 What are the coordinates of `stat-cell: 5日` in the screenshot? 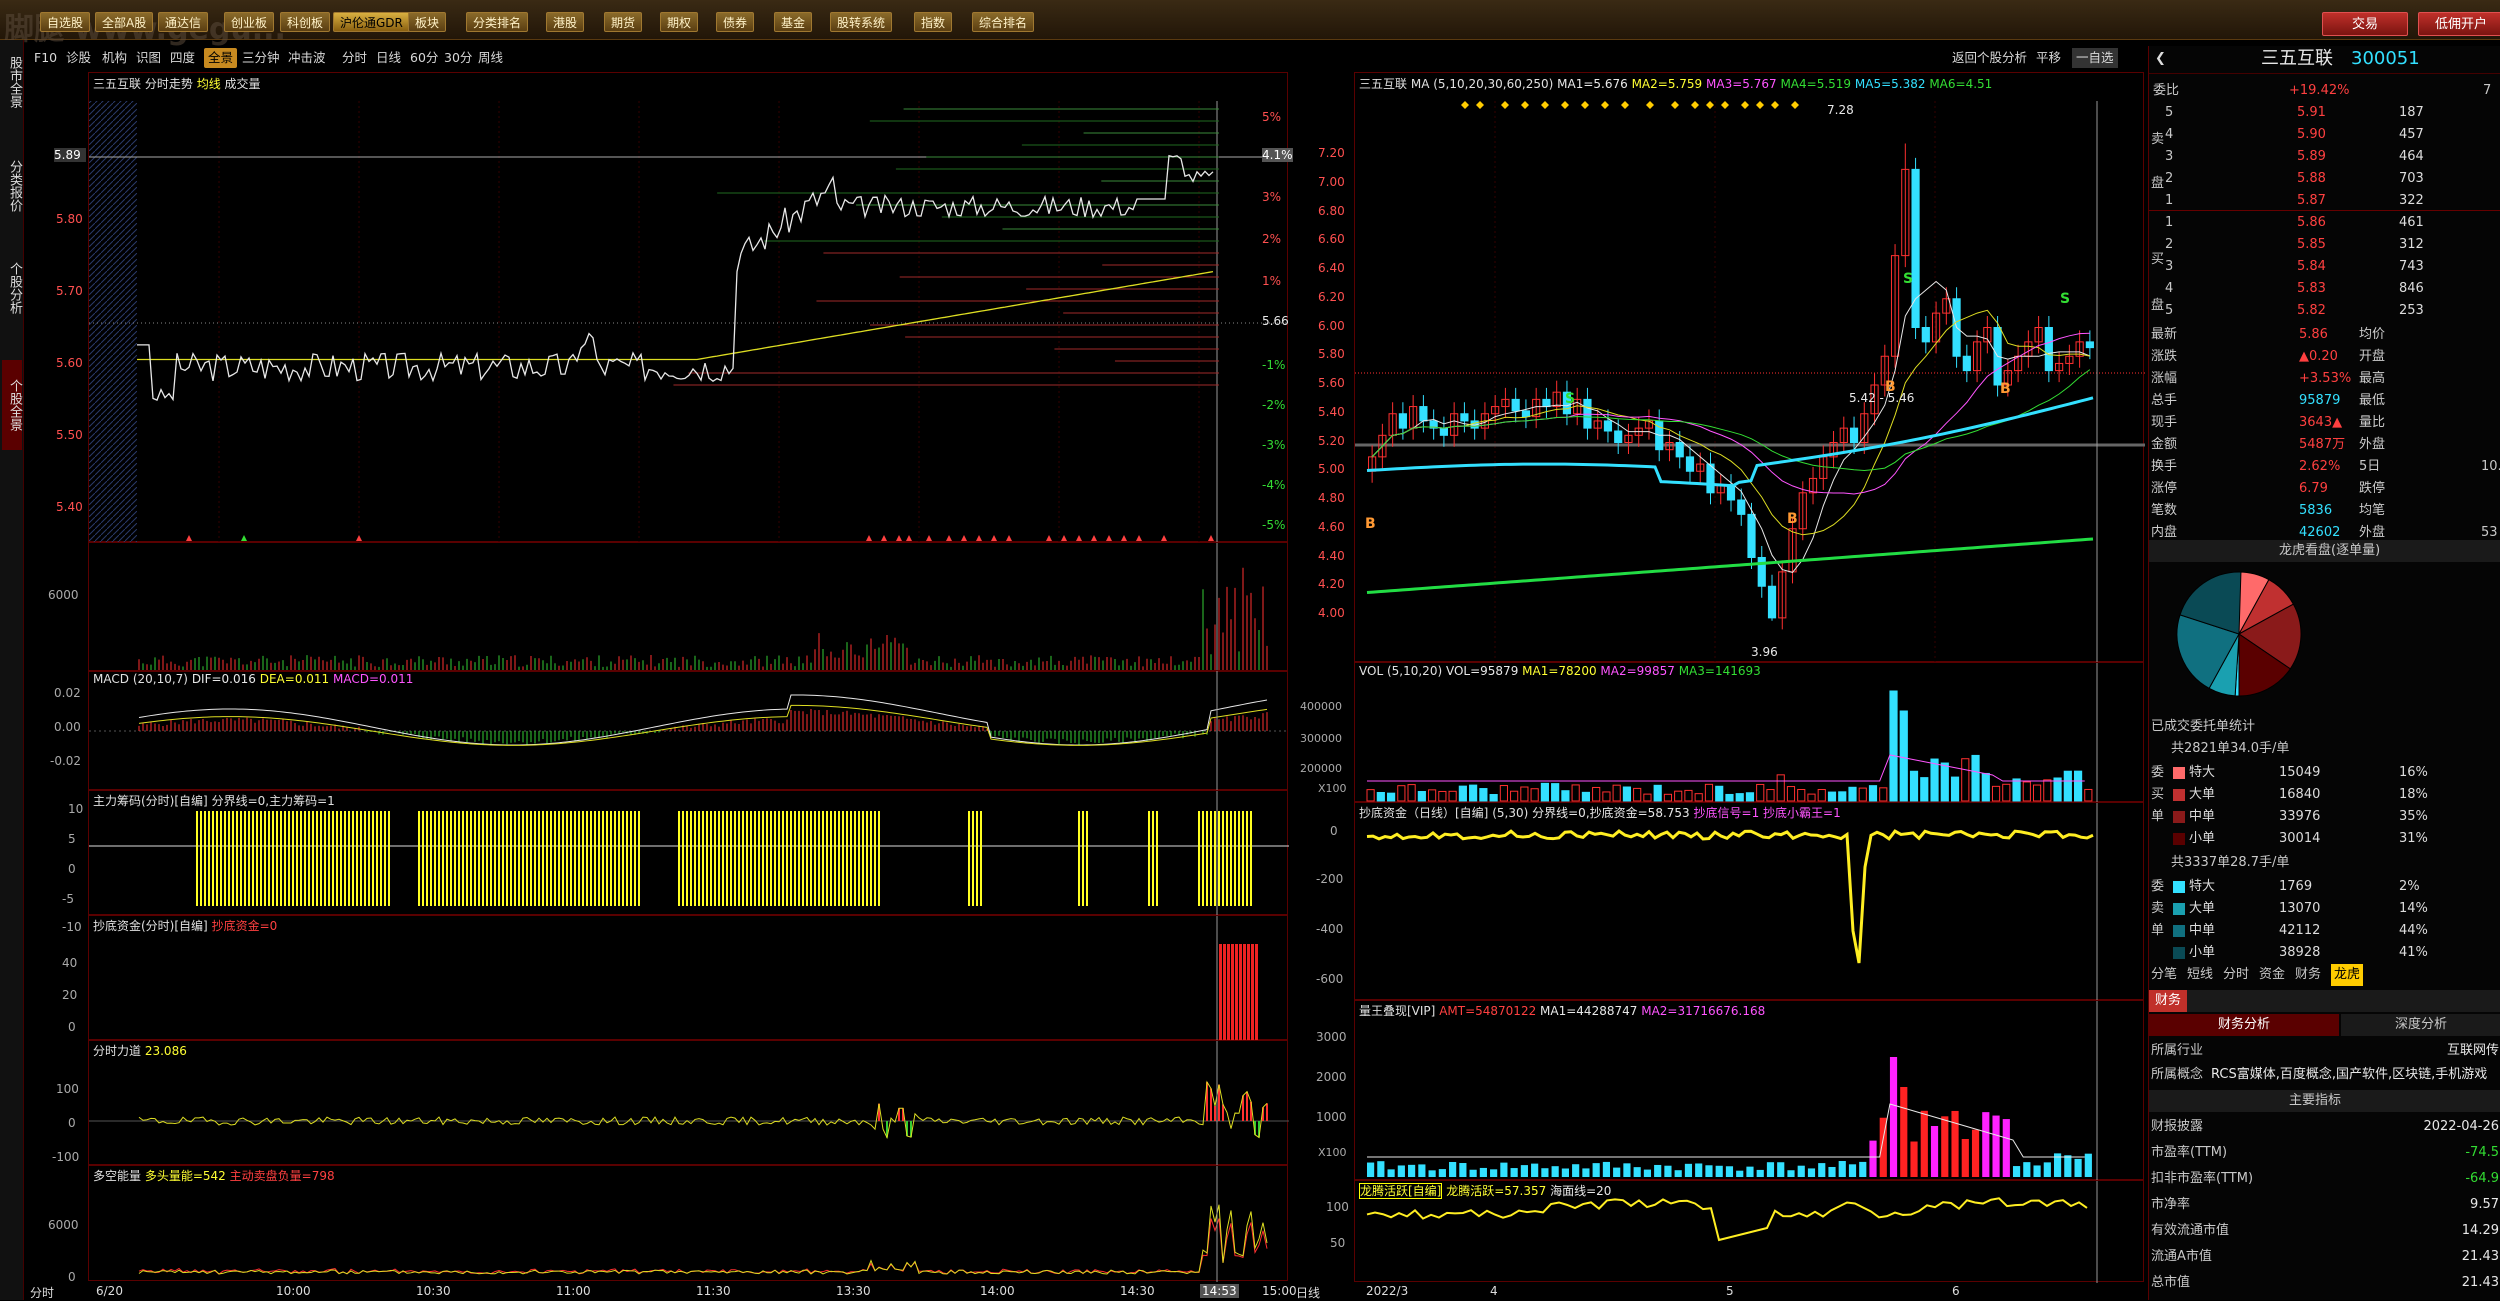 It's located at (2370, 466).